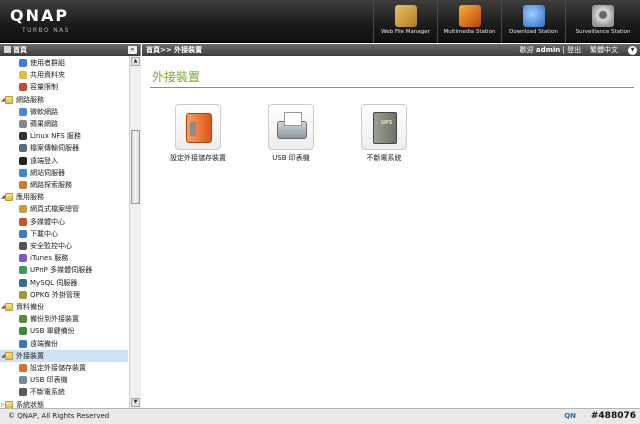  What do you see at coordinates (64, 246) in the screenshot?
I see `sidebar-item: 安全監控中心` at bounding box center [64, 246].